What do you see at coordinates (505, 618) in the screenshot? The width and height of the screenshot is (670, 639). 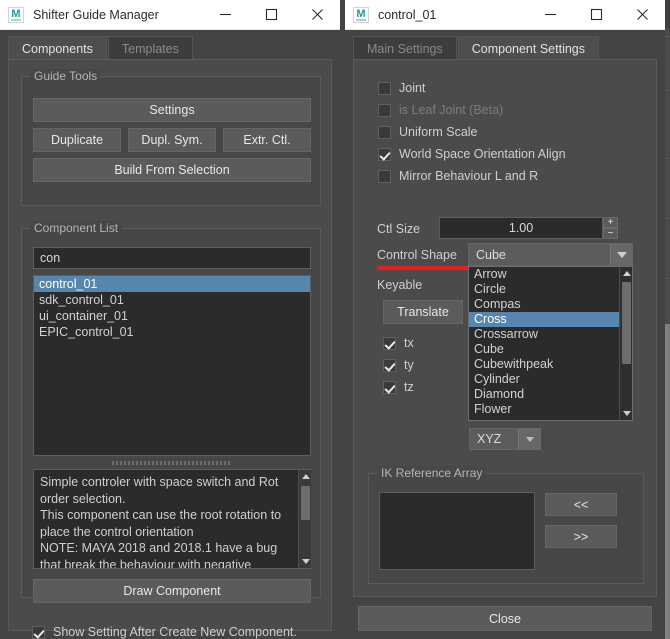 I see `close-button: Close` at bounding box center [505, 618].